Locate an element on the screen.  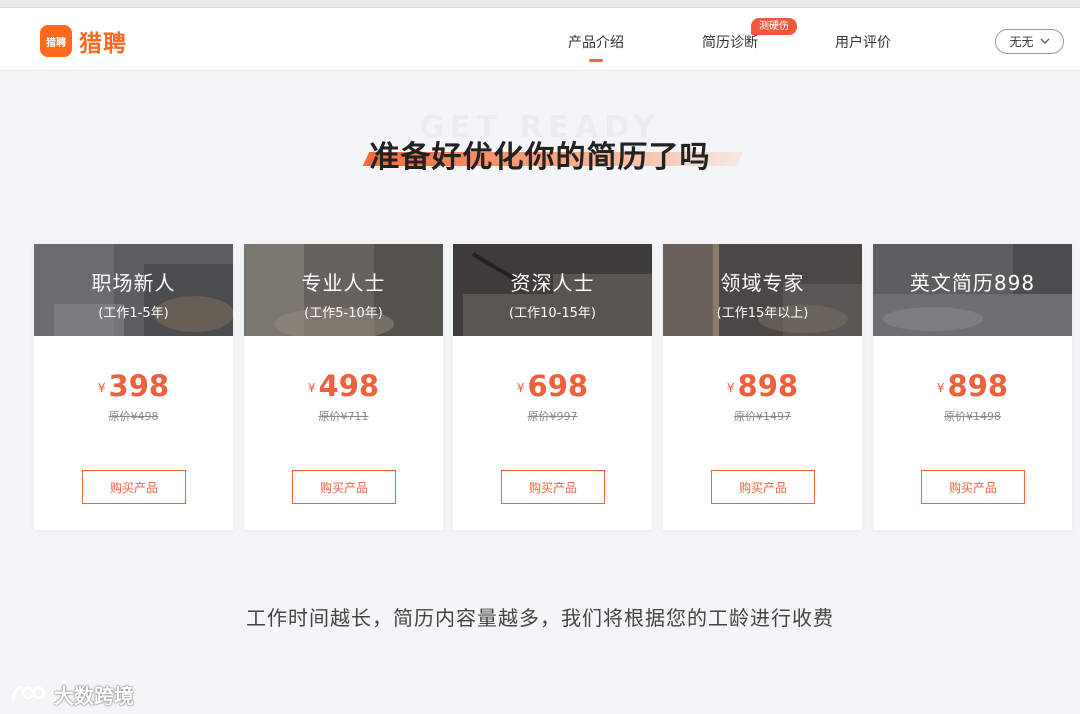
original-price: 原价¥498 is located at coordinates (133, 416).